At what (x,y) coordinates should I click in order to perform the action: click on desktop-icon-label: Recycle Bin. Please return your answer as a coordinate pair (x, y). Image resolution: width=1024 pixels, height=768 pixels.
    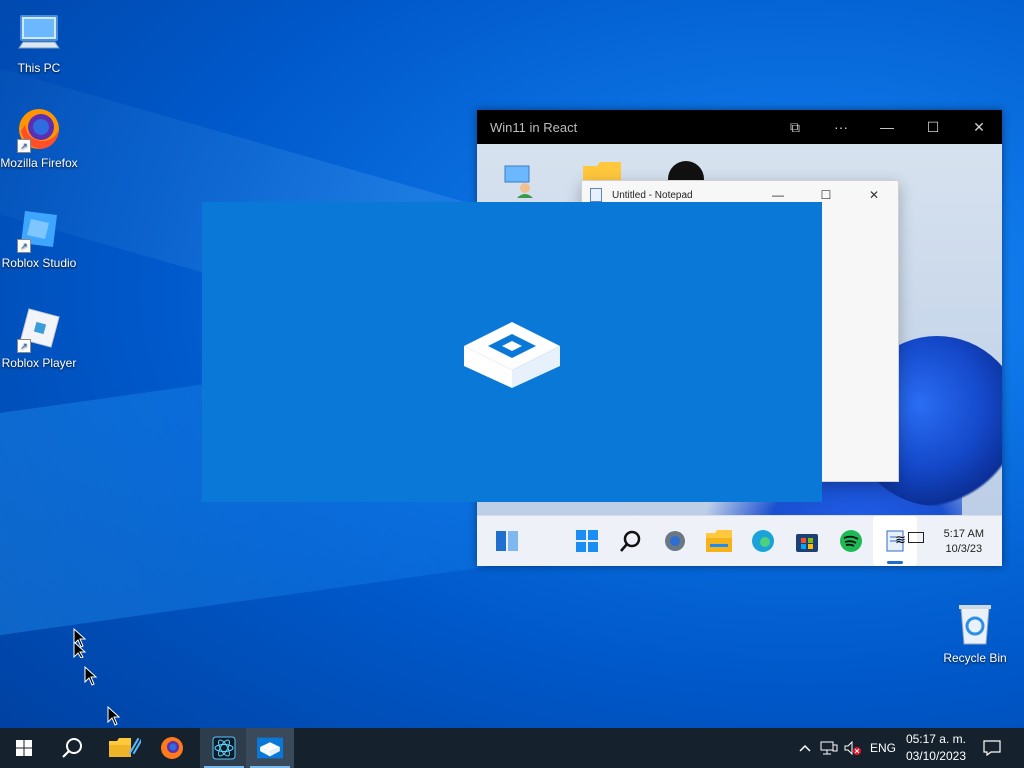
    Looking at the image, I should click on (975, 658).